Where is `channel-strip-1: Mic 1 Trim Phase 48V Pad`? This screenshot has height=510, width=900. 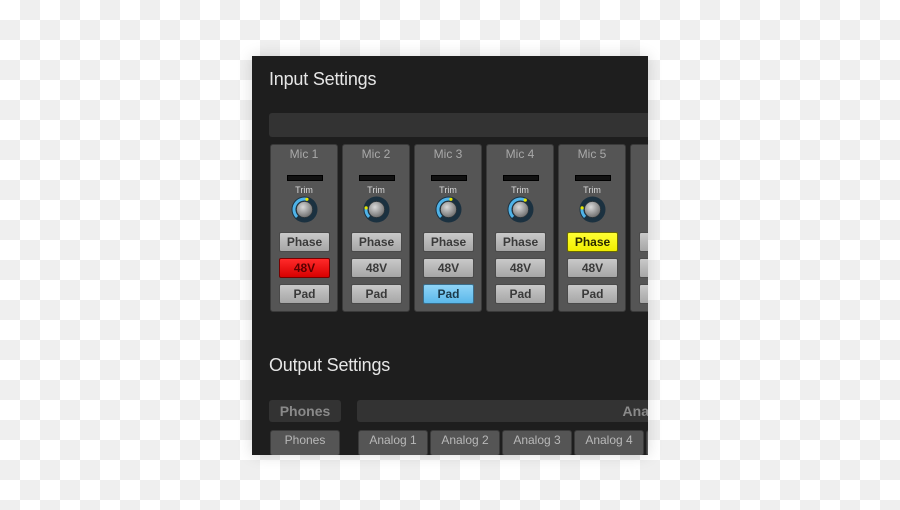
channel-strip-1: Mic 1 Trim Phase 48V Pad is located at coordinates (304, 228).